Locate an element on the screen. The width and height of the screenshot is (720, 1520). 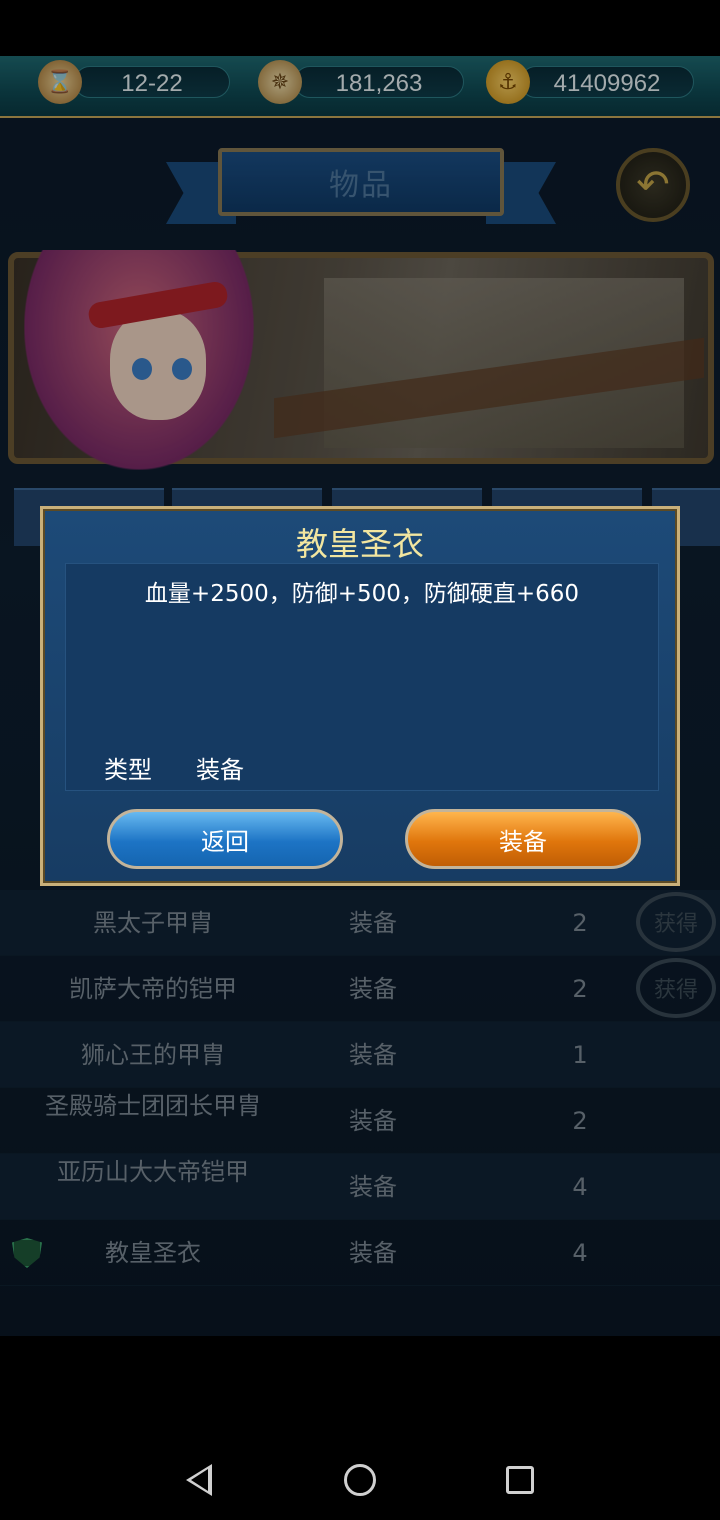
equip-button: 装备 is located at coordinates (523, 839).